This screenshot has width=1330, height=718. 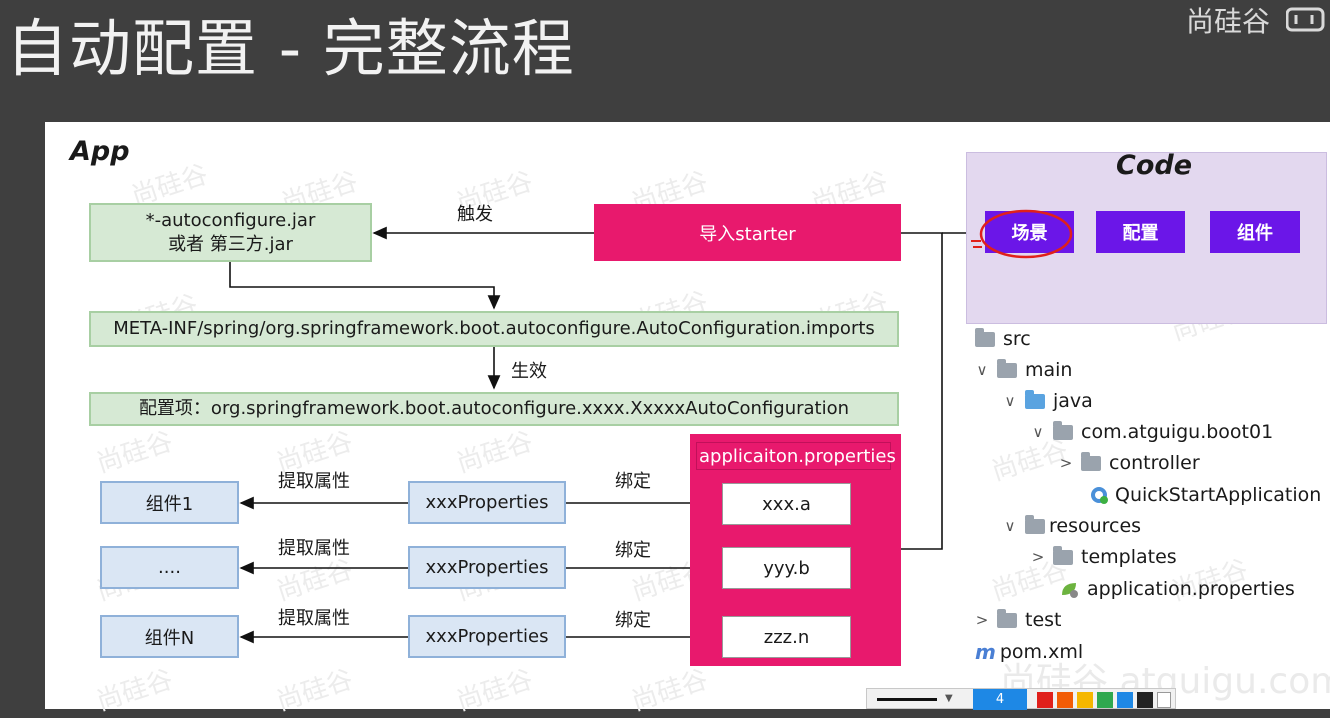 I want to click on tree-item-label: application.properties, so click(x=1191, y=589).